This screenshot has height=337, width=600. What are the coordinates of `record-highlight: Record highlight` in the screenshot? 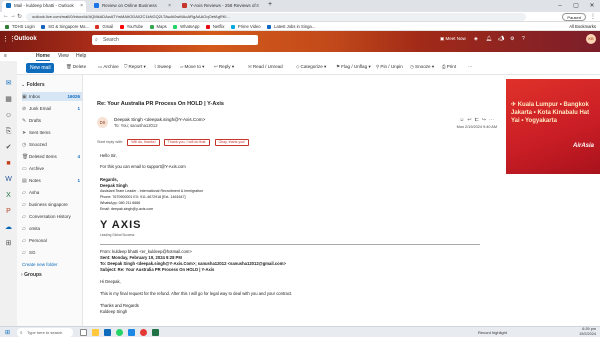 It's located at (492, 332).